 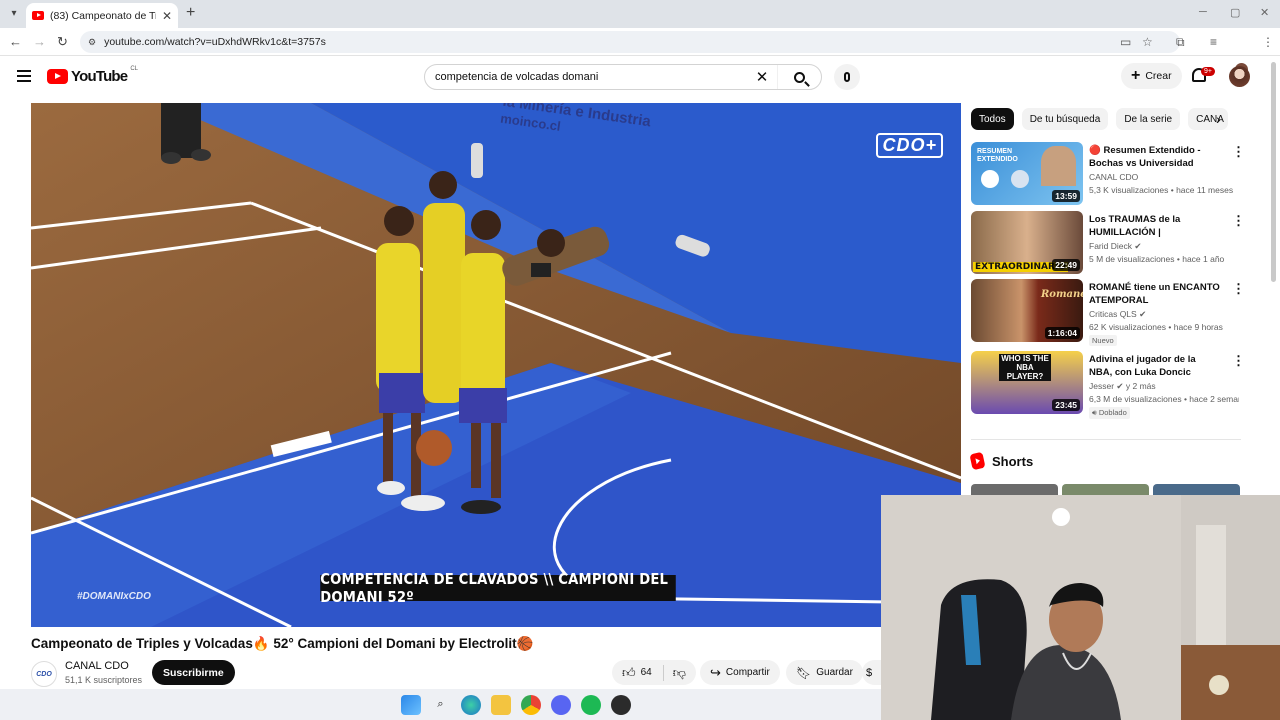 I want to click on shorts-icon, so click(x=977, y=461).